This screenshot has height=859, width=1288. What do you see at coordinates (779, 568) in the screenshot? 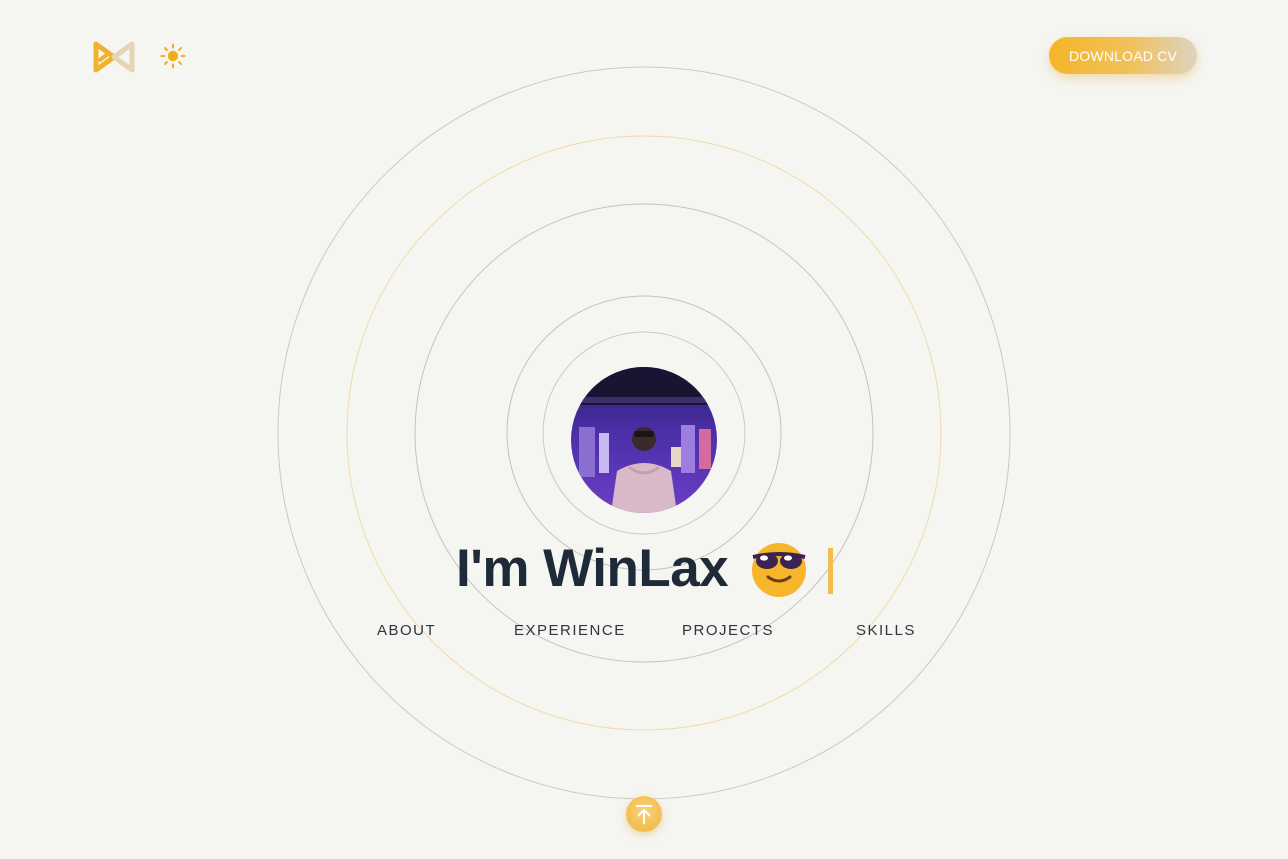
I see `sunglasses-emoji-icon` at bounding box center [779, 568].